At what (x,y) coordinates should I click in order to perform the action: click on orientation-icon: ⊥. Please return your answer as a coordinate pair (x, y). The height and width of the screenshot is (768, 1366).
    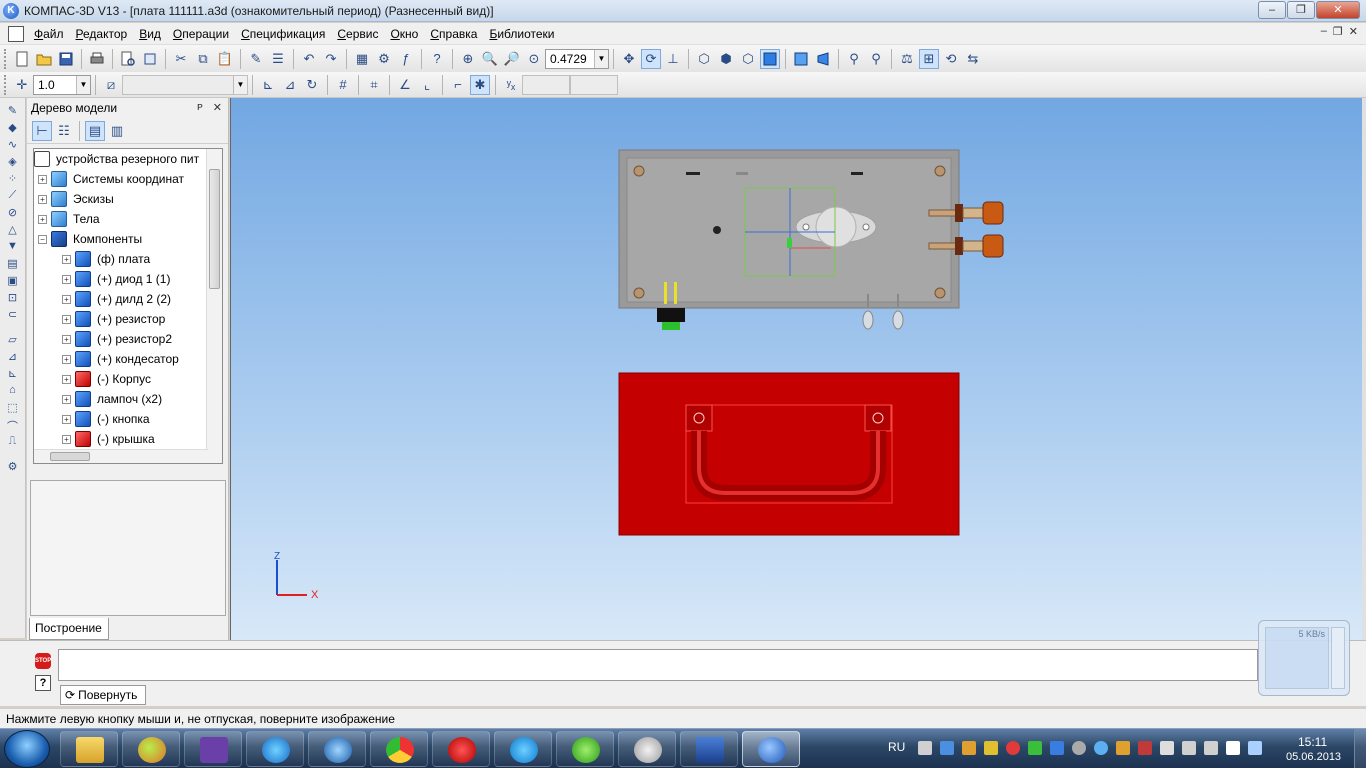
    Looking at the image, I should click on (673, 59).